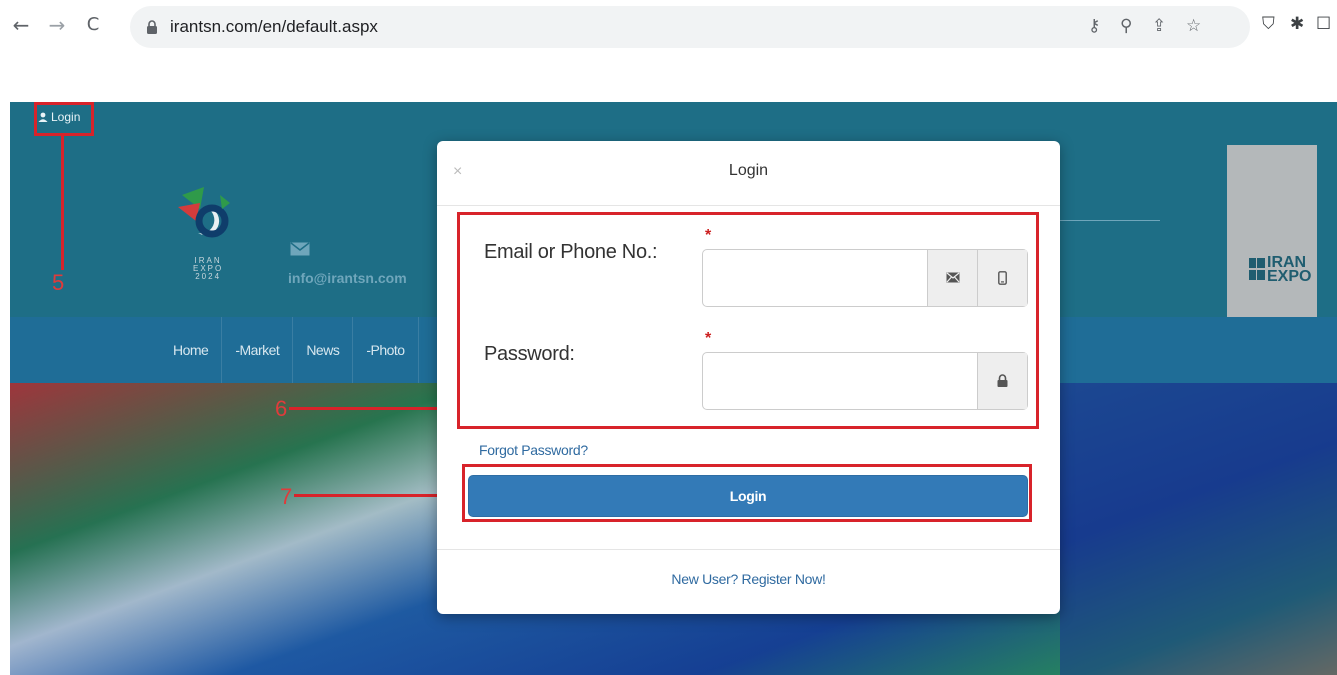 This screenshot has height=675, width=1337. I want to click on mail-icon, so click(300, 249).